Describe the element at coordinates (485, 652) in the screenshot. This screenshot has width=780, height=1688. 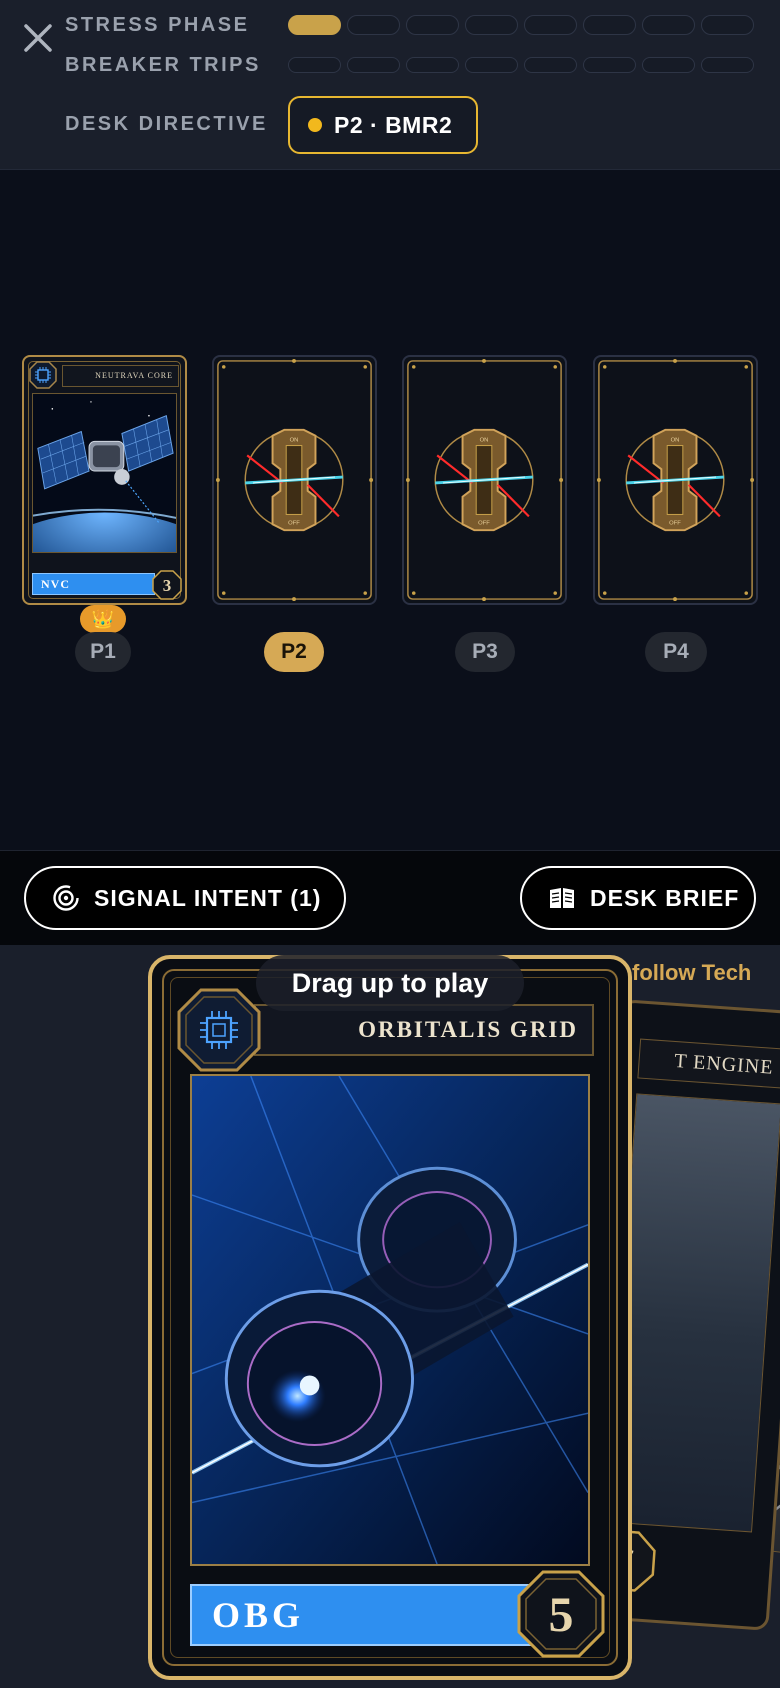
I see `player-label-p3: P3` at that location.